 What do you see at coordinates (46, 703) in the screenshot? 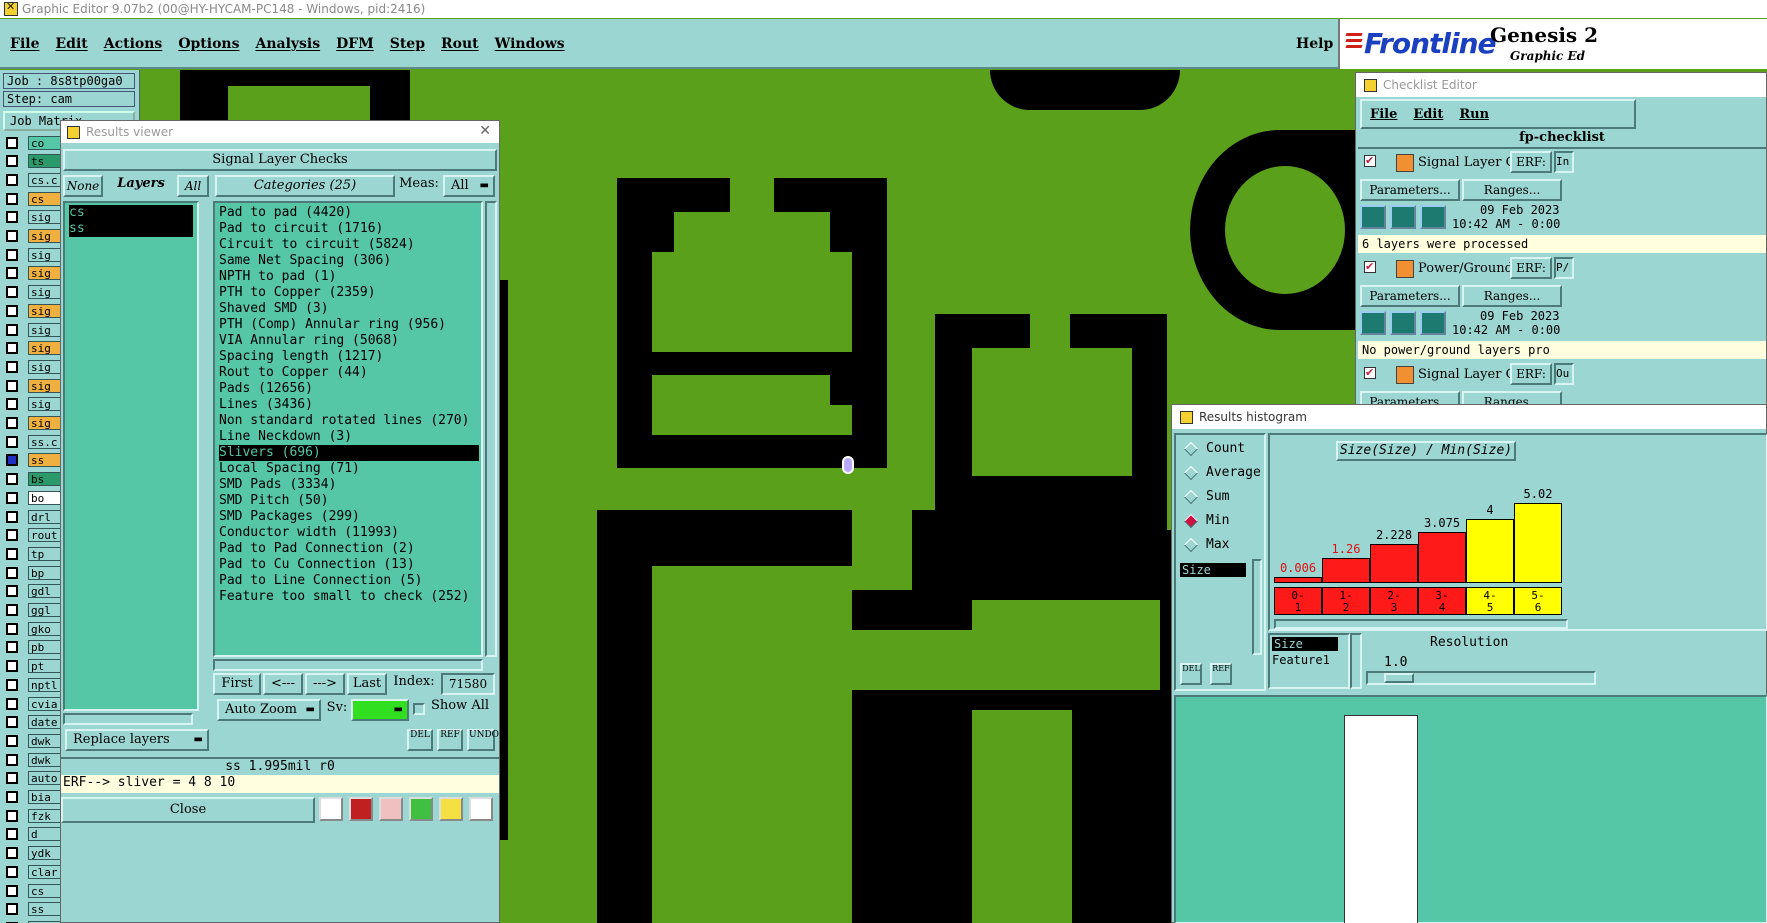
I see `layer-name: cvia` at bounding box center [46, 703].